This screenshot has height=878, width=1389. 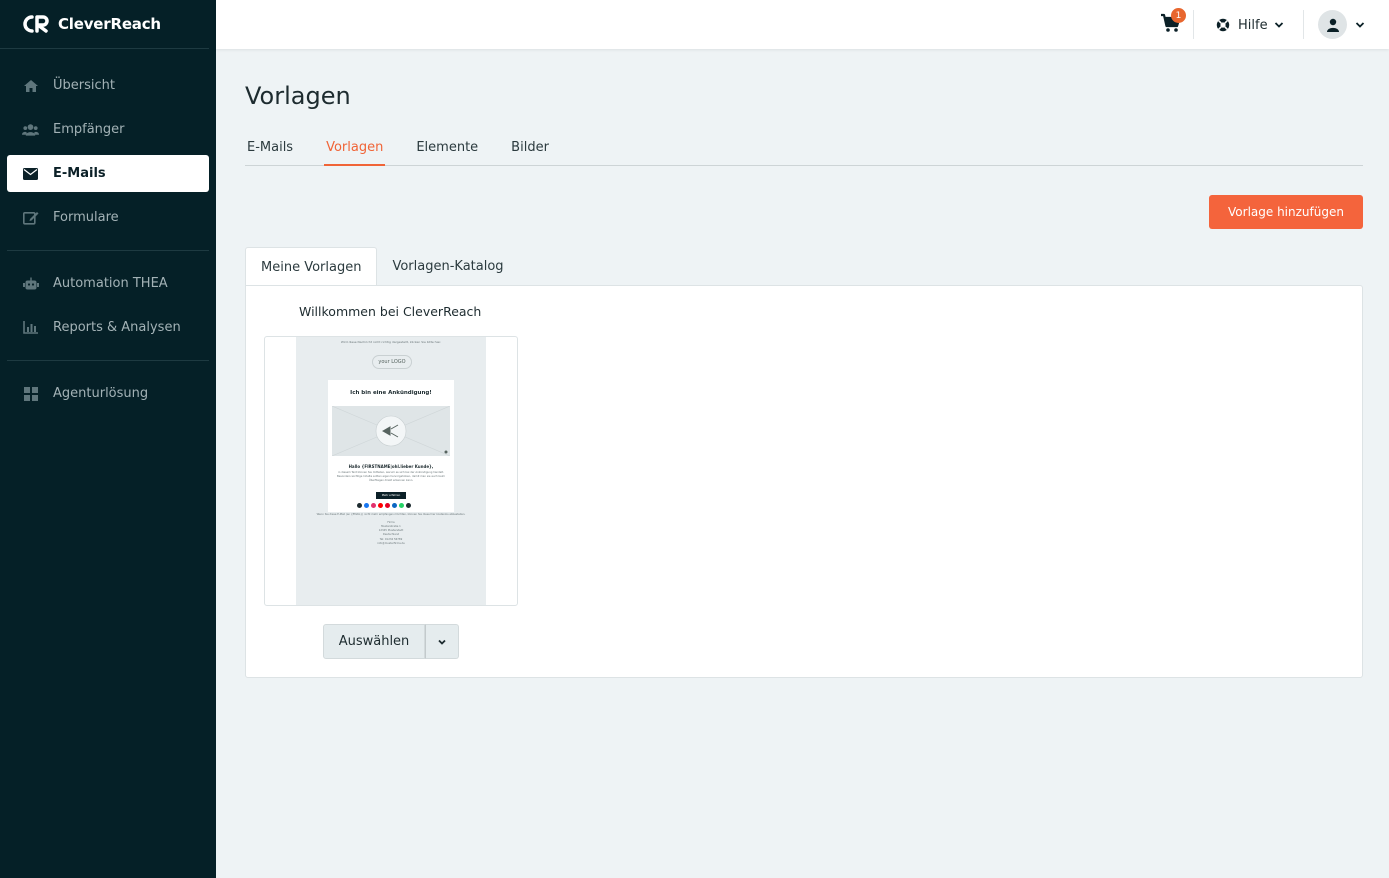 I want to click on select-options-dropdown, so click(x=442, y=641).